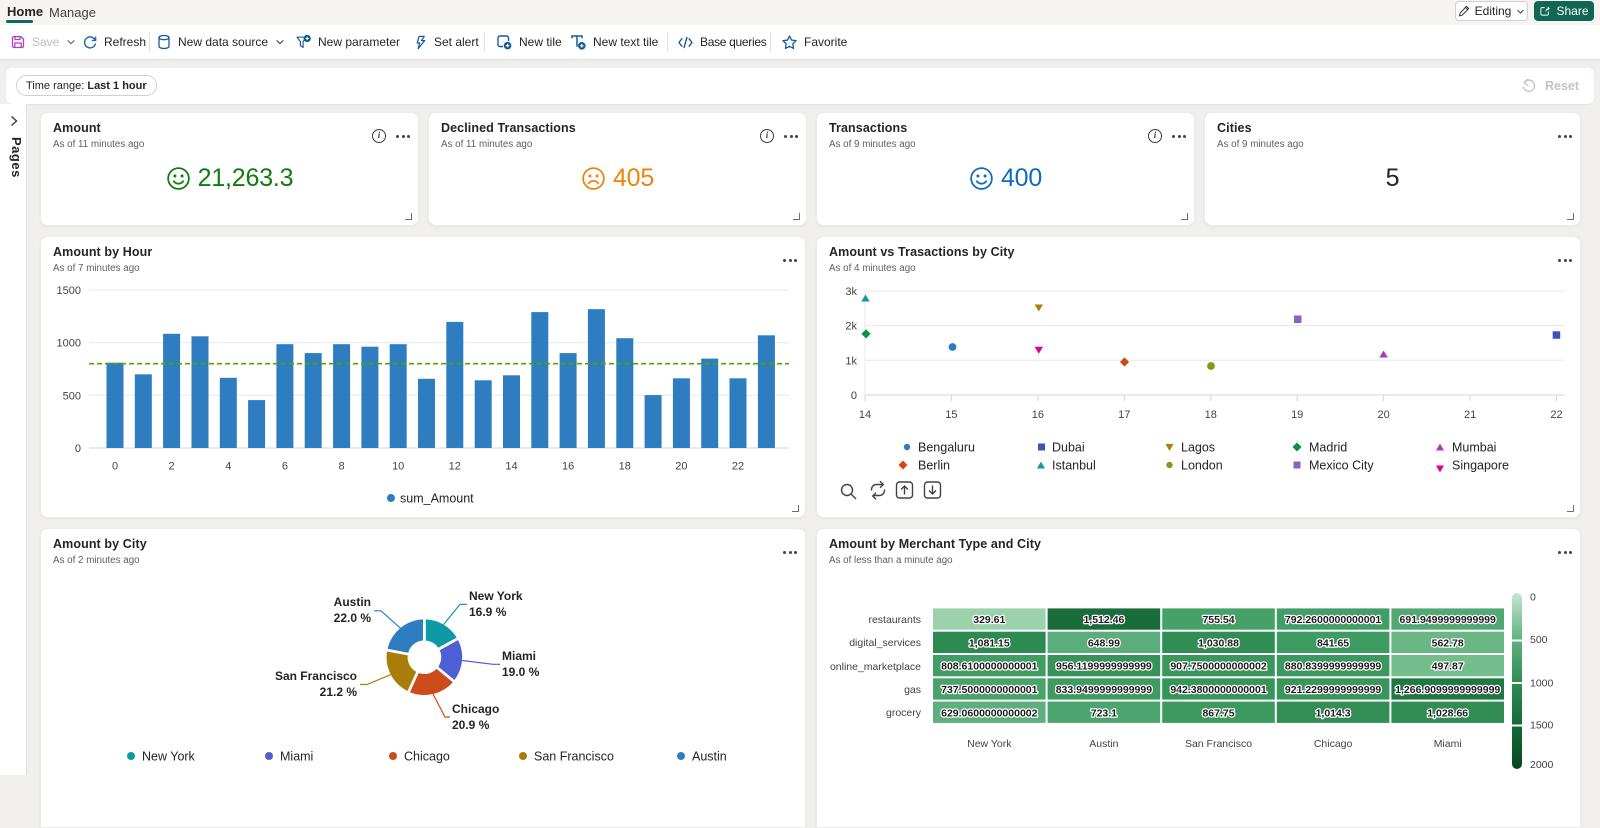 Image resolution: width=1600 pixels, height=828 pixels. What do you see at coordinates (904, 713) in the screenshot?
I see `svg-text: grocery` at bounding box center [904, 713].